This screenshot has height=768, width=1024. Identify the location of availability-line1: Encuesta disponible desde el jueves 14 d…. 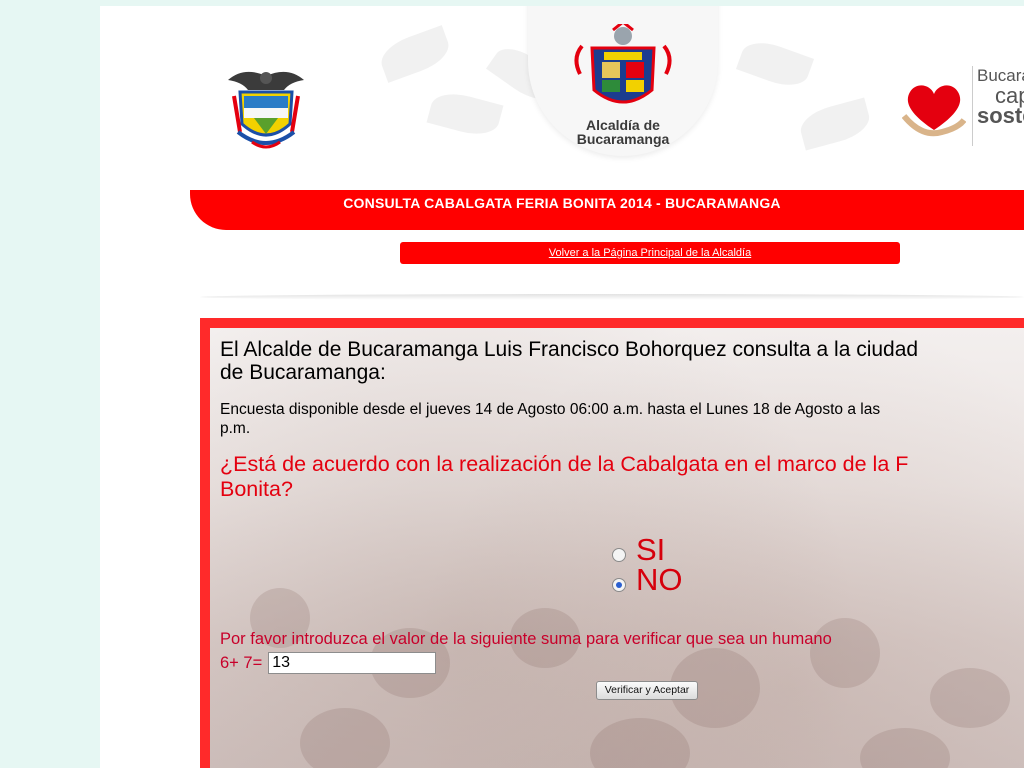
(550, 409).